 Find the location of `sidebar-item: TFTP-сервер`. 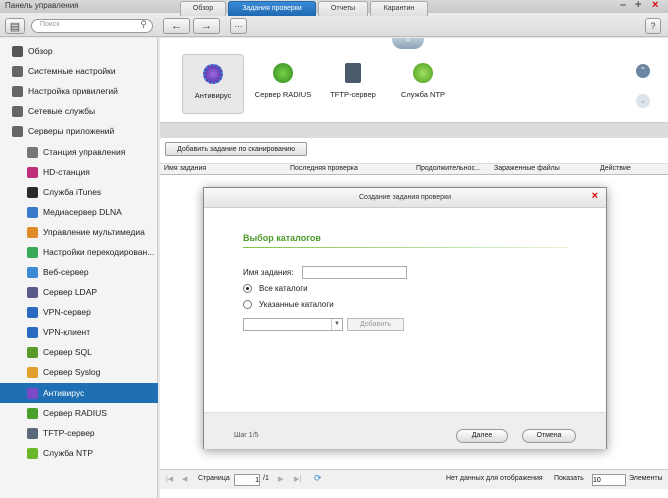

sidebar-item: TFTP-сервер is located at coordinates (79, 433).